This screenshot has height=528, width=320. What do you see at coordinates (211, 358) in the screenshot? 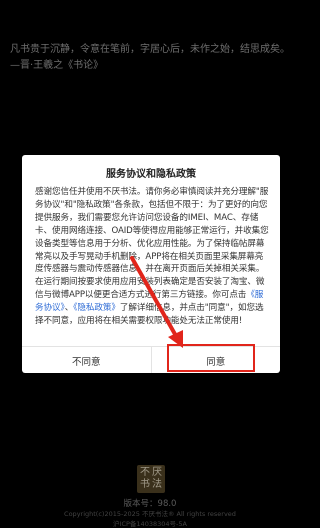
I see `agree-highlight-box` at bounding box center [211, 358].